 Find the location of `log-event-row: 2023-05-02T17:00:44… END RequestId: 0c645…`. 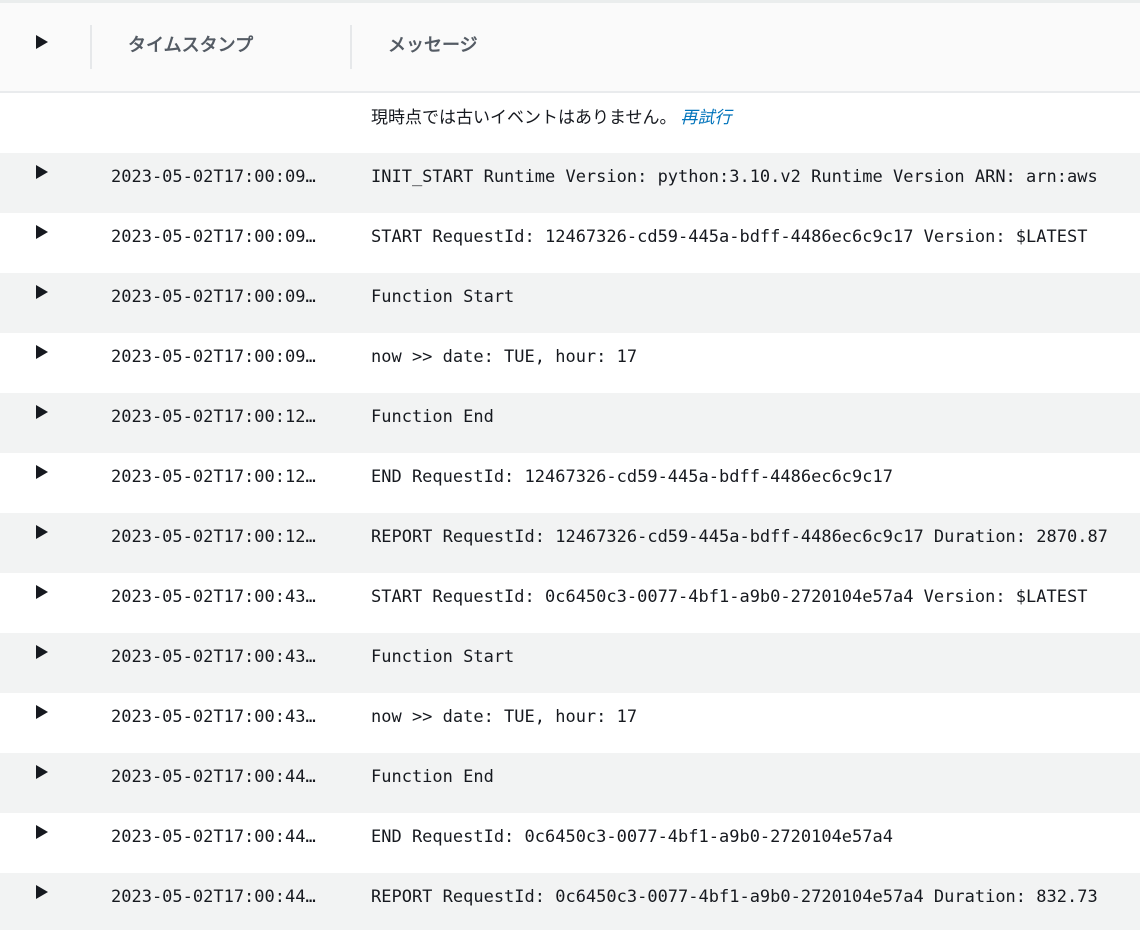

log-event-row: 2023-05-02T17:00:44… END RequestId: 0c645… is located at coordinates (570, 843).